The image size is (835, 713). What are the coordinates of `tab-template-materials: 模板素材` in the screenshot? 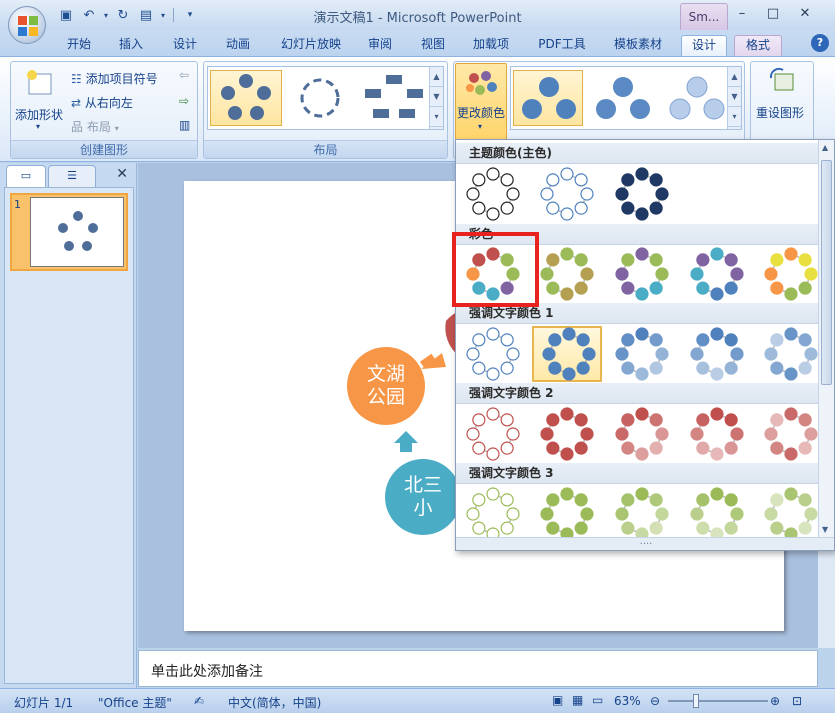 It's located at (638, 45).